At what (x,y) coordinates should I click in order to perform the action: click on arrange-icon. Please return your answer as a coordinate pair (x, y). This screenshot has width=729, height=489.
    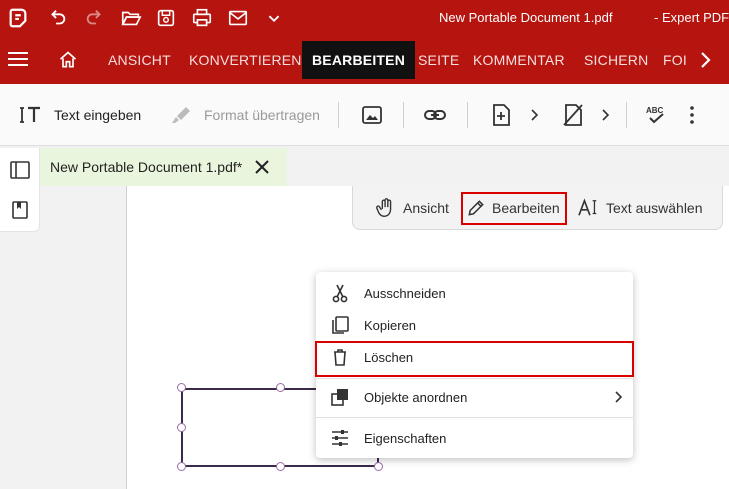
    Looking at the image, I should click on (339, 397).